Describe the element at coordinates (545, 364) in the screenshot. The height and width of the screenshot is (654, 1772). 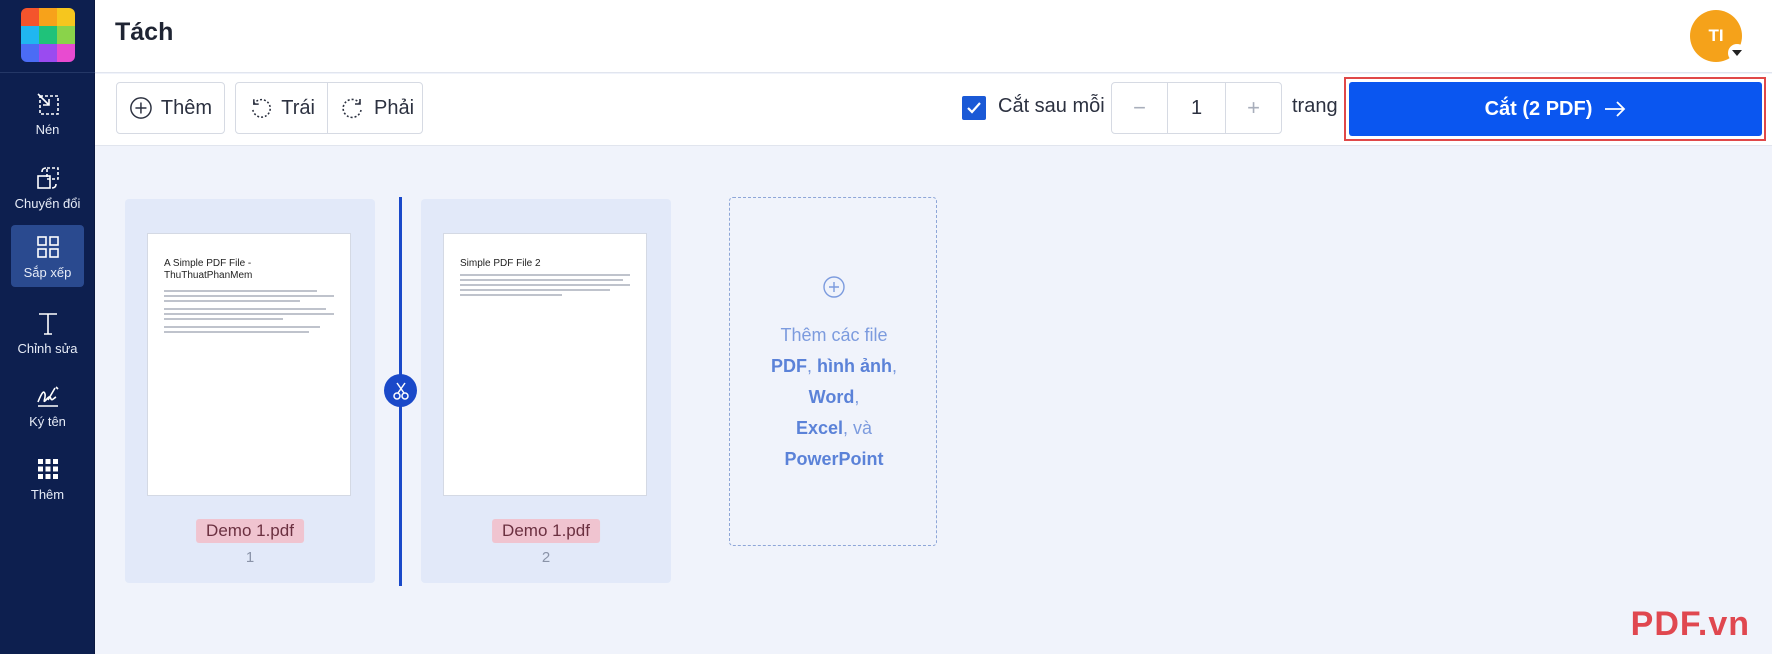
I see `page-thumbnail: Simple PDF File 2` at that location.